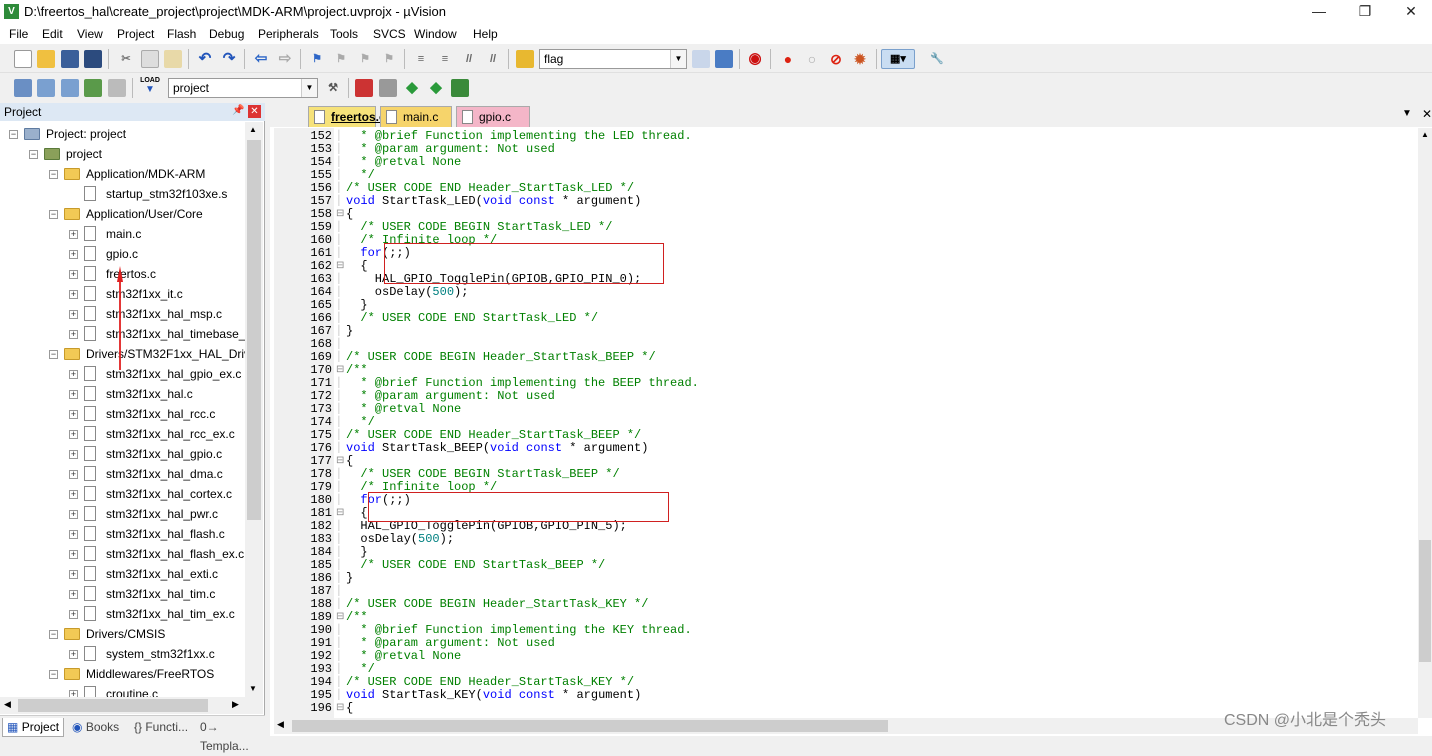 The image size is (1432, 756). I want to click on project-tree-horizontal-scrollbar: ◀ ▶, so click(131, 705).